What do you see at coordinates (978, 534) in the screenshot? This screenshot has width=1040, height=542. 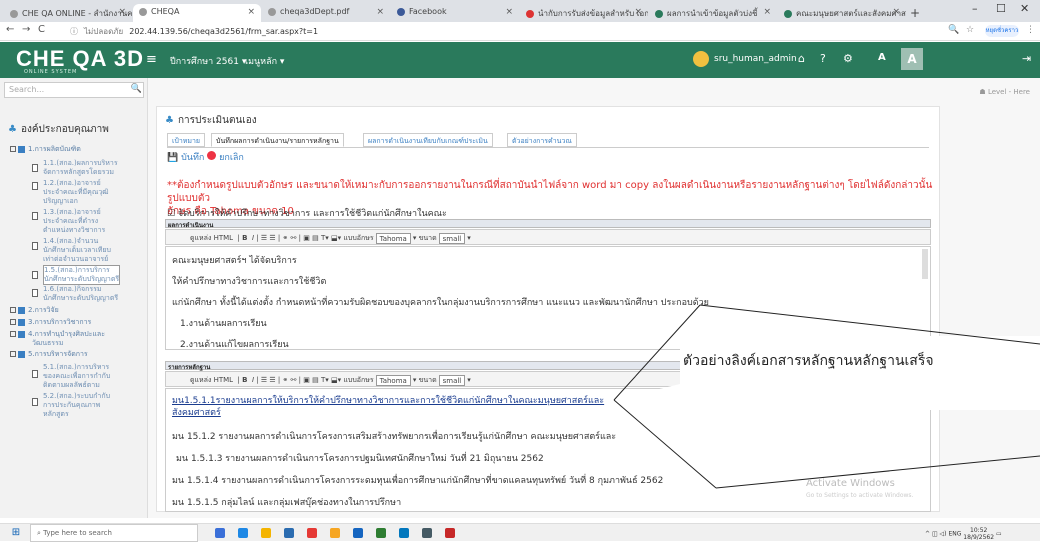 I see `clock: 10:52 18/9/2562` at bounding box center [978, 534].